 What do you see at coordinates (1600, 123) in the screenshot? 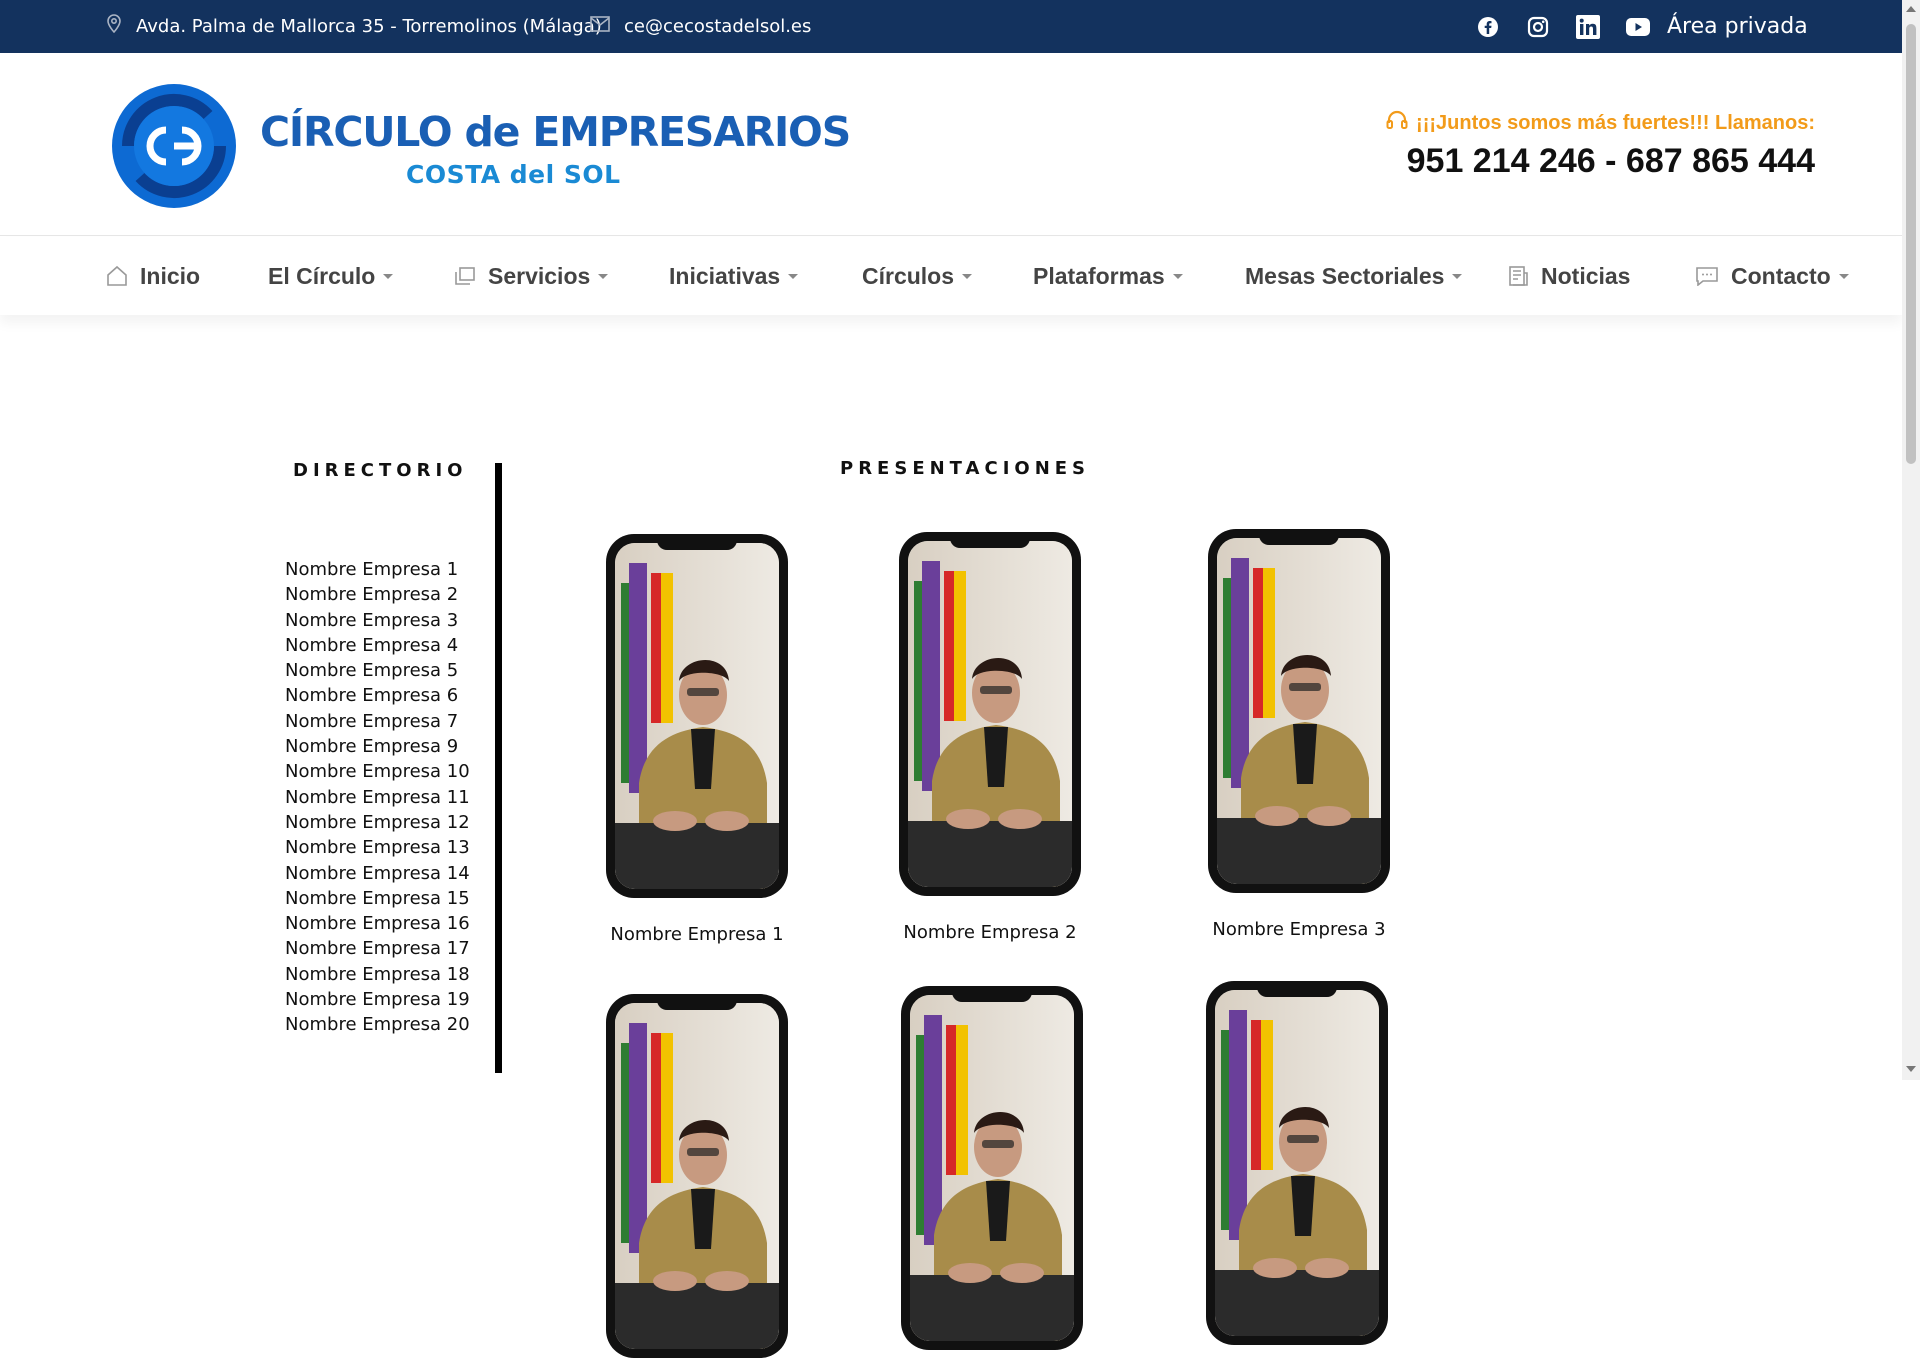
I see `slogan: ¡¡¡Juntos somos más fuertes!!! Llamanos:` at bounding box center [1600, 123].